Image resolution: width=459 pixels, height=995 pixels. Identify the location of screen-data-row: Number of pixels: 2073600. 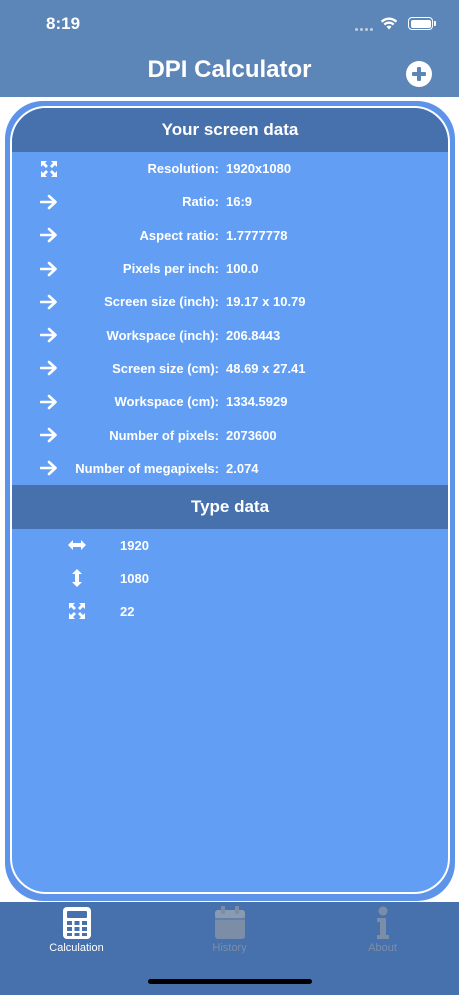
(230, 434).